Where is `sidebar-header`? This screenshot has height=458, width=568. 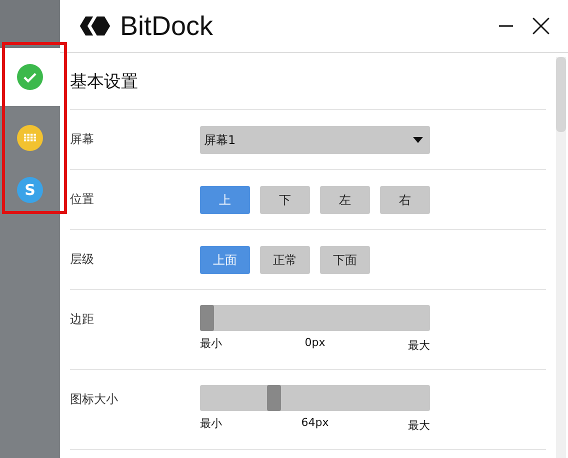 sidebar-header is located at coordinates (30, 24).